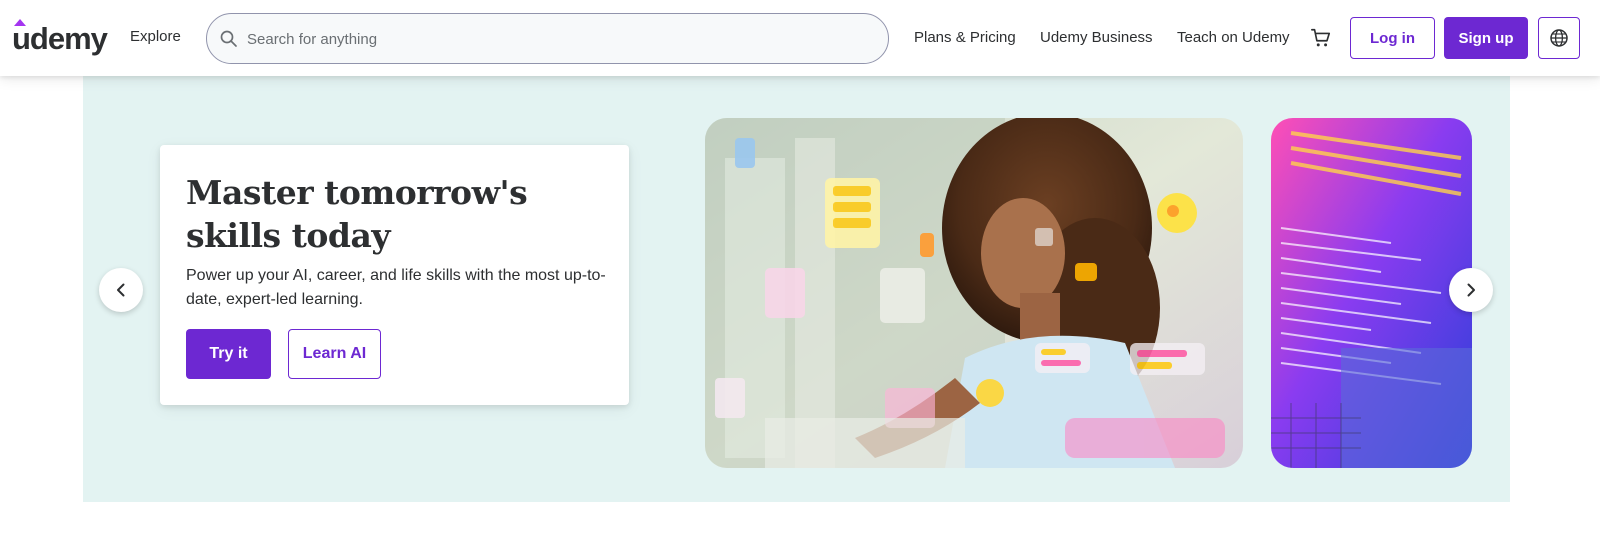  I want to click on search-icon, so click(228, 38).